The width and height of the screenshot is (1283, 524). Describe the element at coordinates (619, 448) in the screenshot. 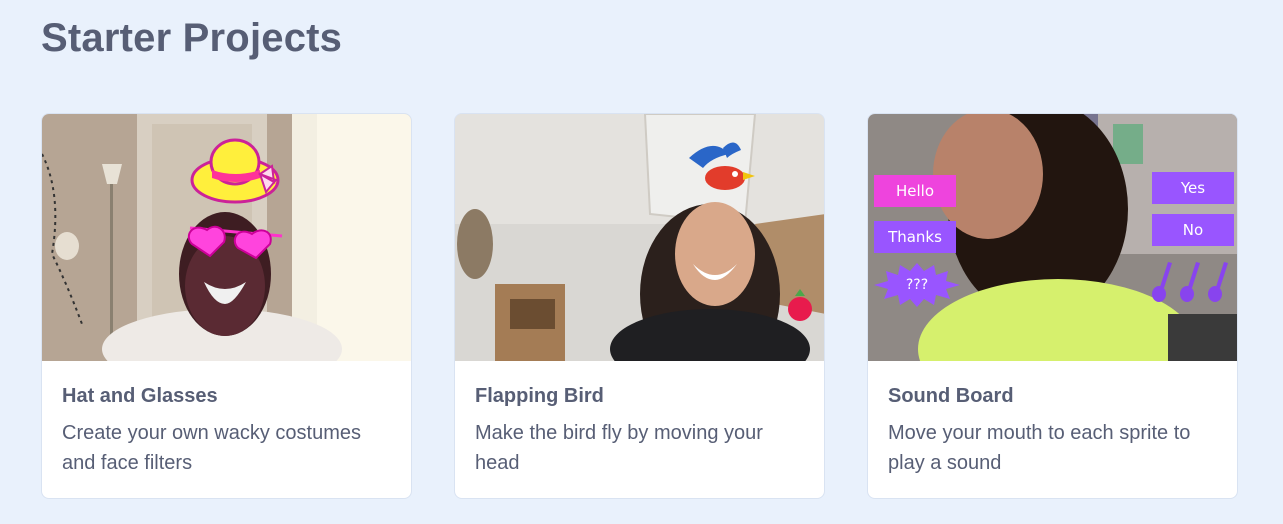

I see `project-description: Make the bird fly by moving your head` at that location.